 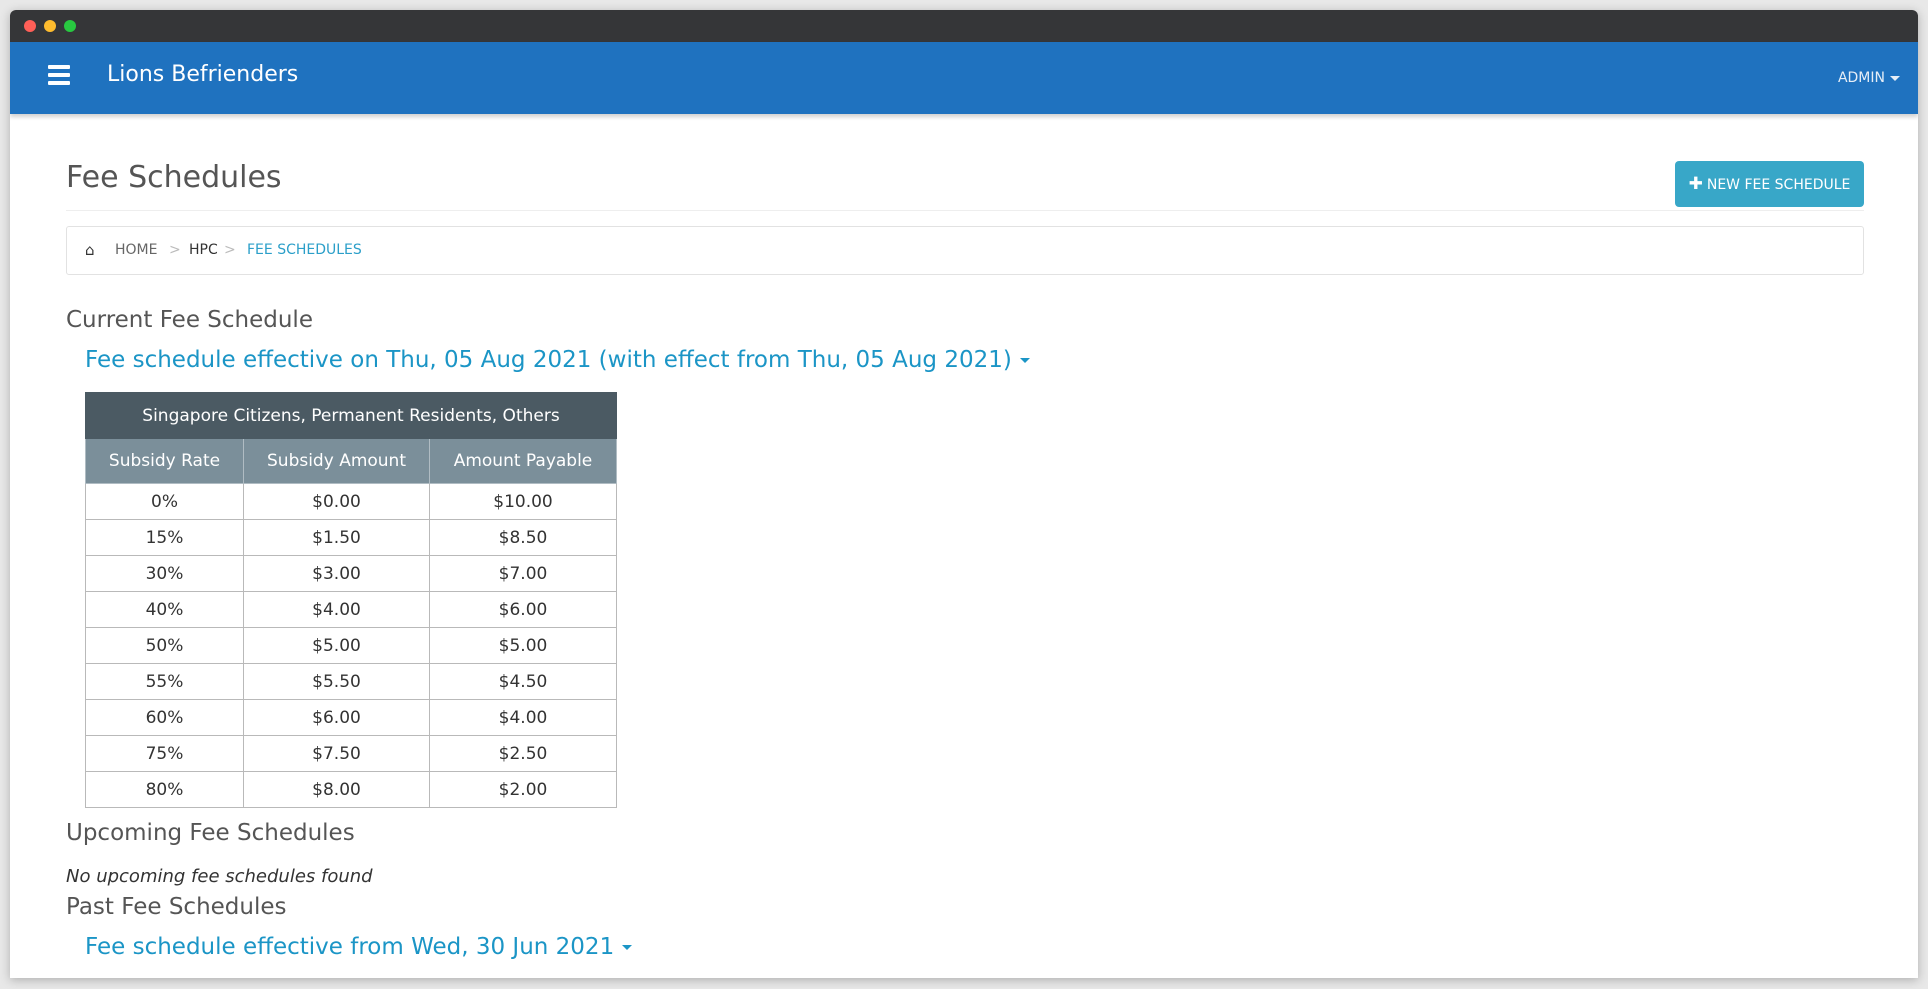 I want to click on title-divider, so click(x=965, y=210).